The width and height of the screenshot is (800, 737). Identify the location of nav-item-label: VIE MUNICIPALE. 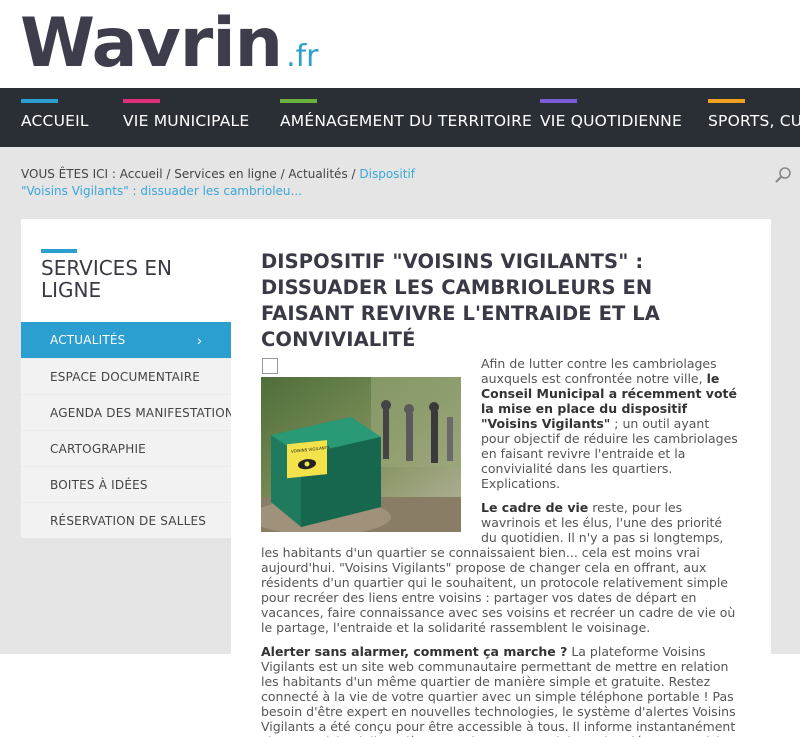
(186, 121).